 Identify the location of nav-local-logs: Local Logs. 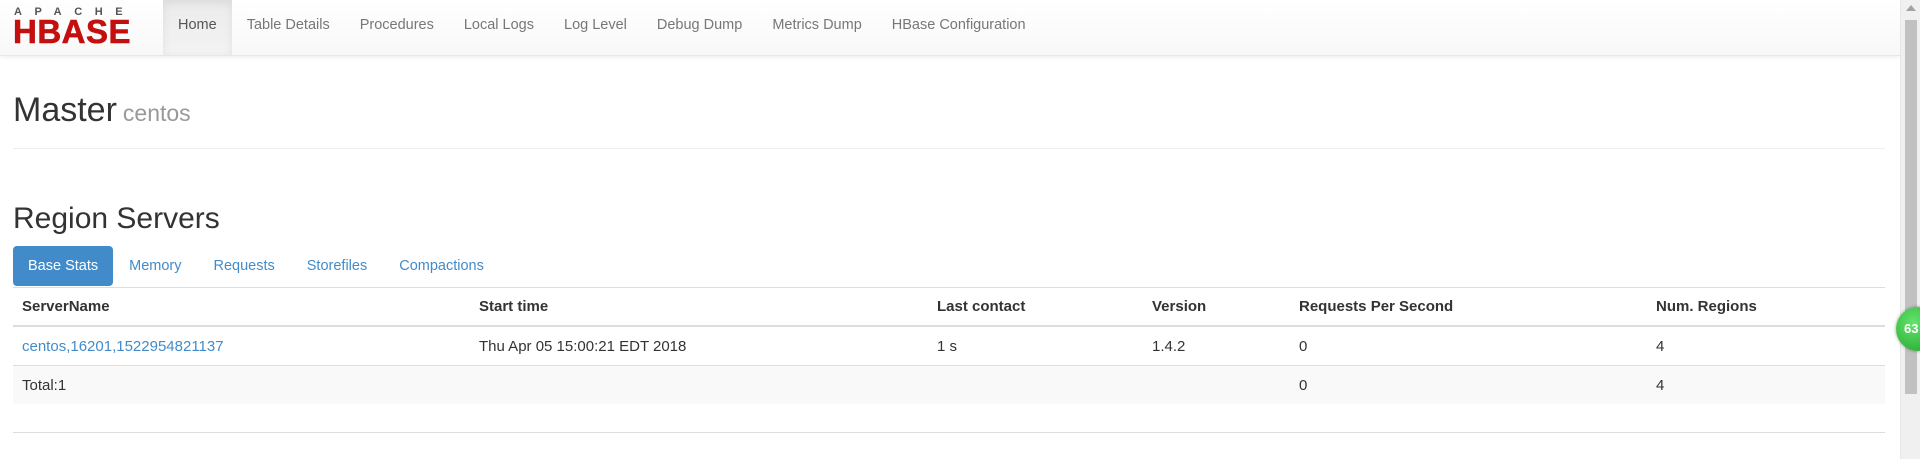
(499, 27).